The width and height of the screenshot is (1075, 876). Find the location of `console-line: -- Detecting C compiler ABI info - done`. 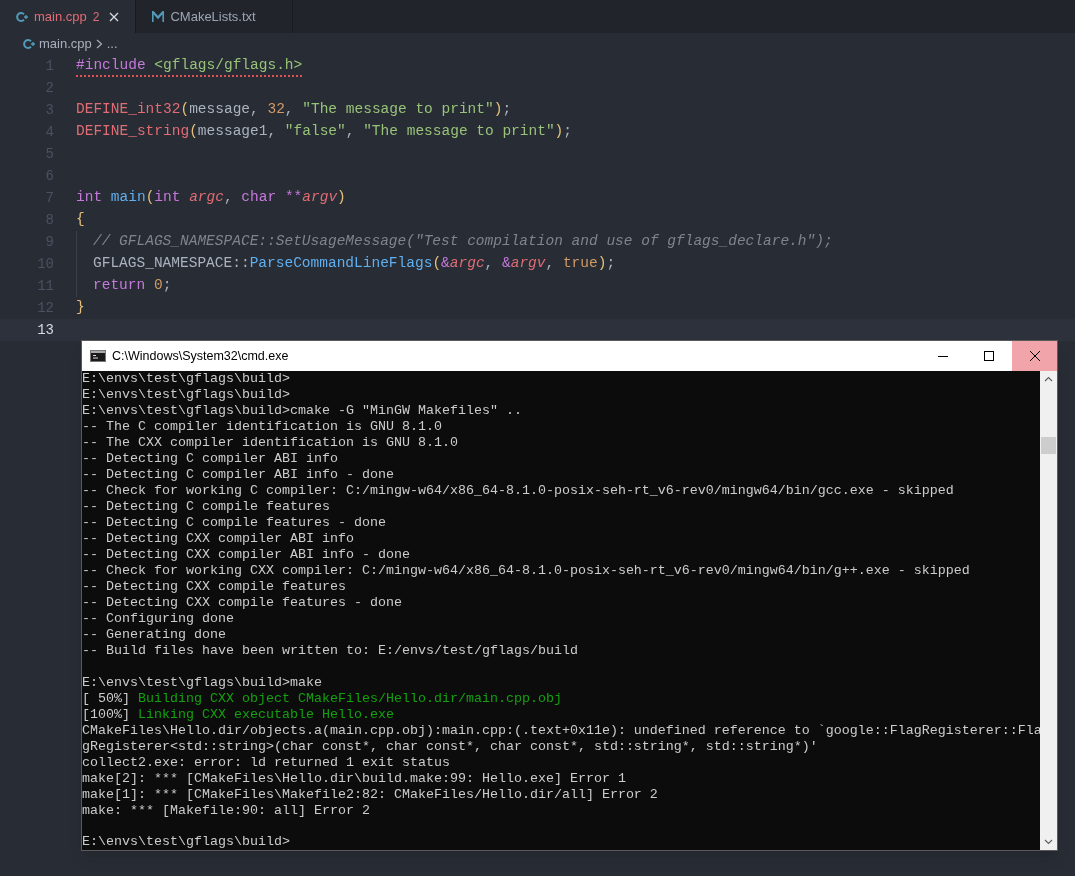

console-line: -- Detecting C compiler ABI info - done is located at coordinates (238, 475).